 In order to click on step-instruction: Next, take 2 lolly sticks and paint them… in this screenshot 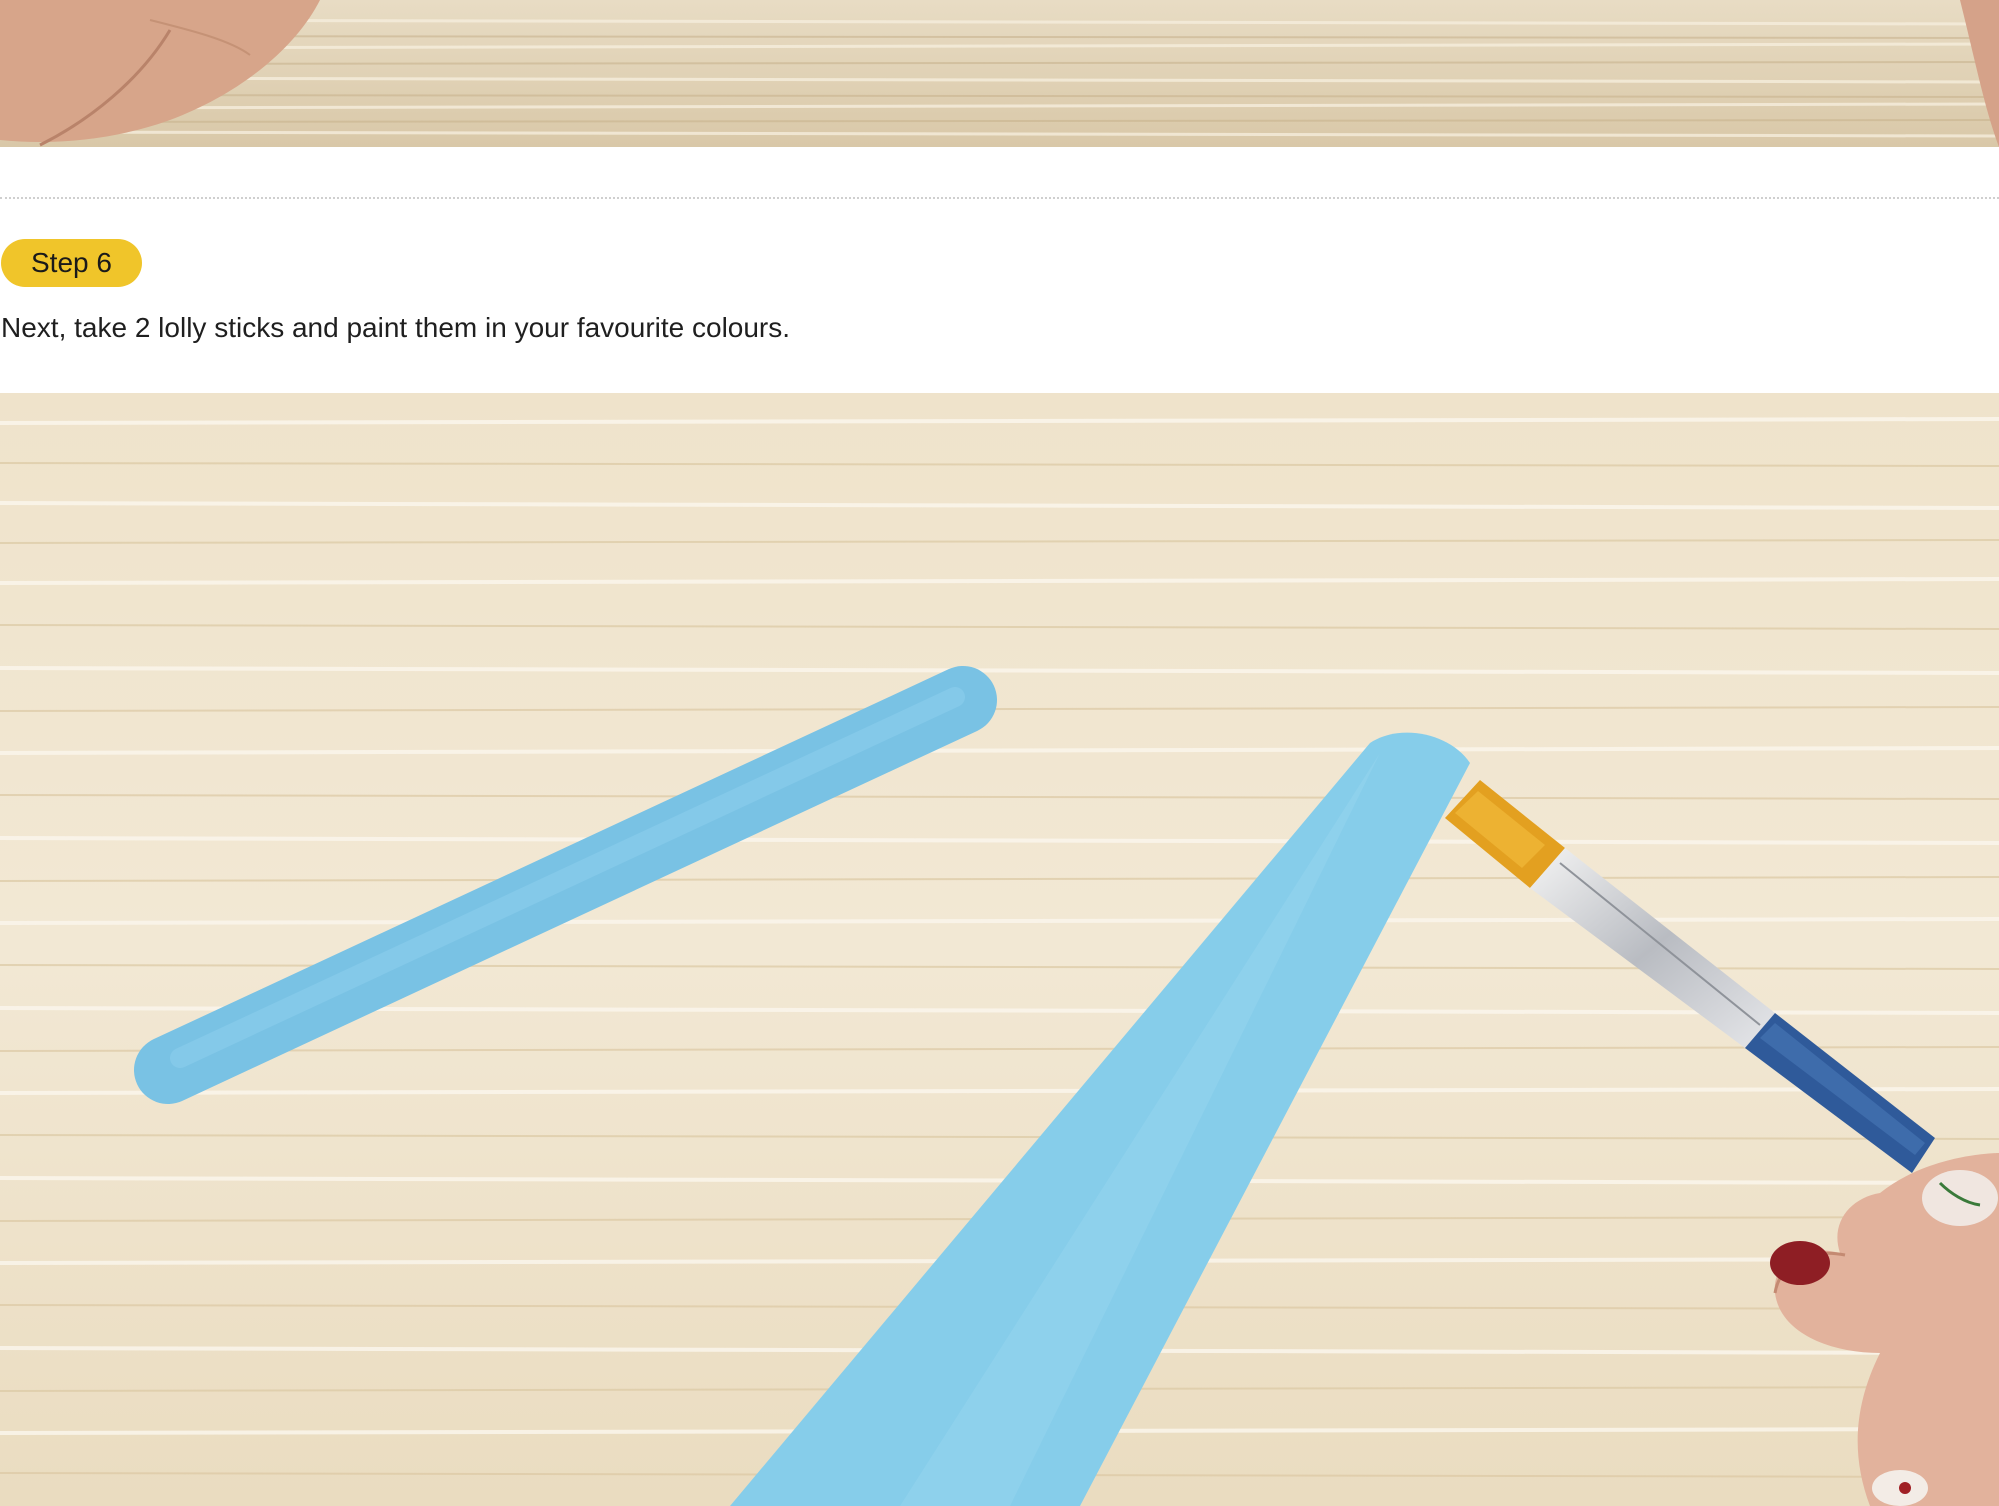, I will do `click(396, 327)`.